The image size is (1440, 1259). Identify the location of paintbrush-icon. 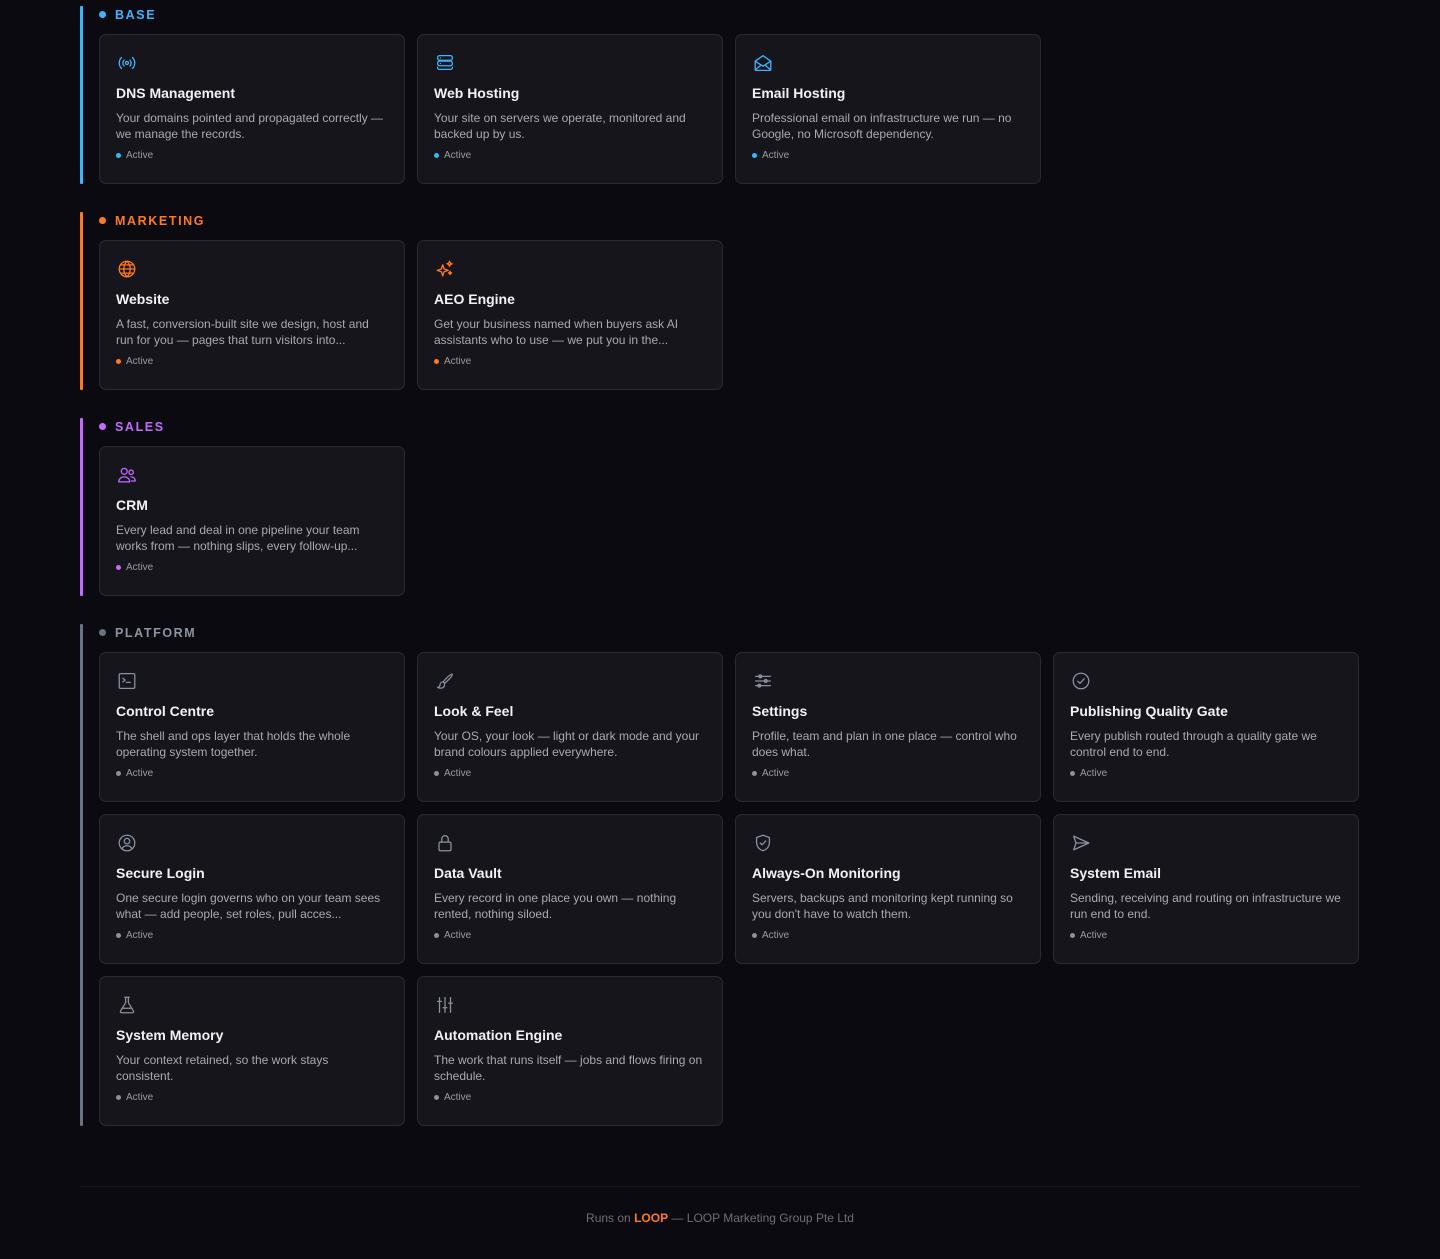
(445, 681).